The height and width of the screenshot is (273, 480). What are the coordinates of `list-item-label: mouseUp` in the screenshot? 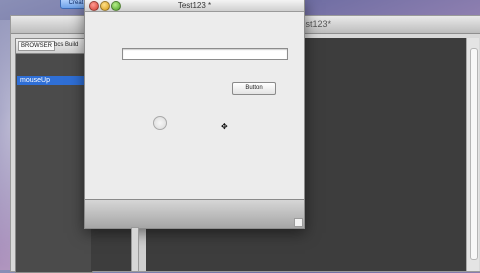 It's located at (35, 80).